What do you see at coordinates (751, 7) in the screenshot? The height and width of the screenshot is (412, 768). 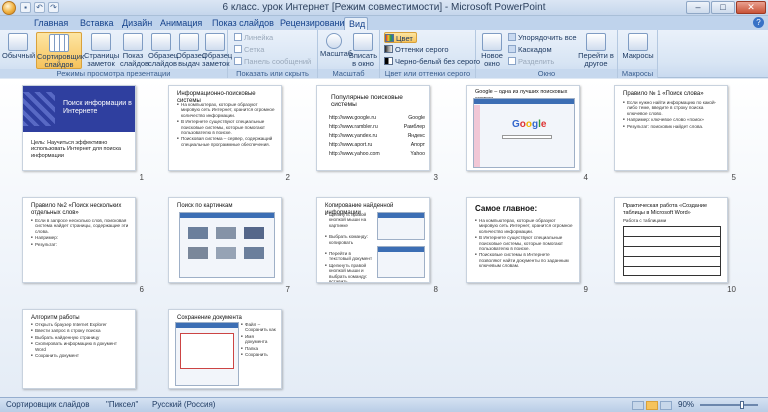 I see `close-button: ✕` at bounding box center [751, 7].